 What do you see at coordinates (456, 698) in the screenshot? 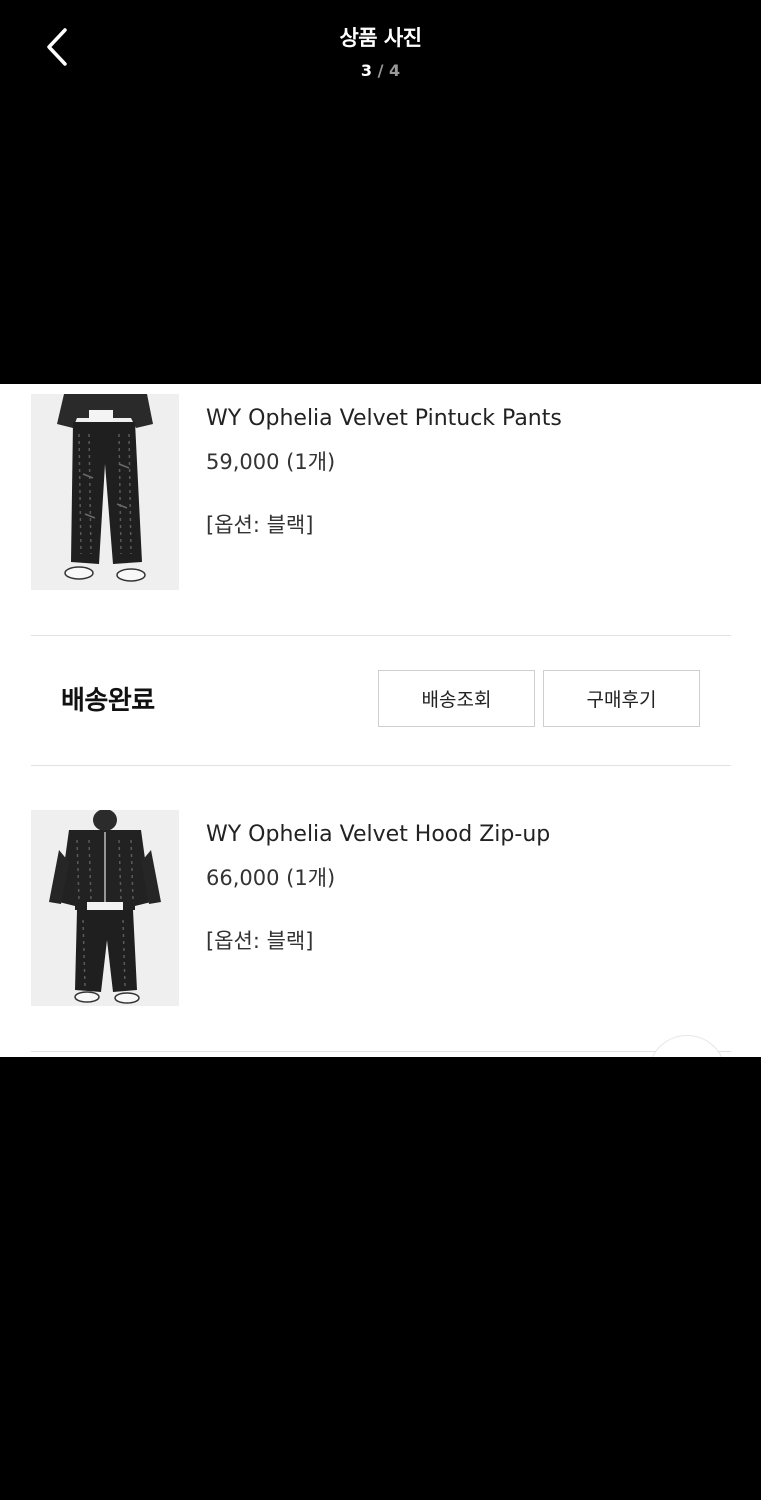
I see `track-delivery-button: 배송조회` at bounding box center [456, 698].